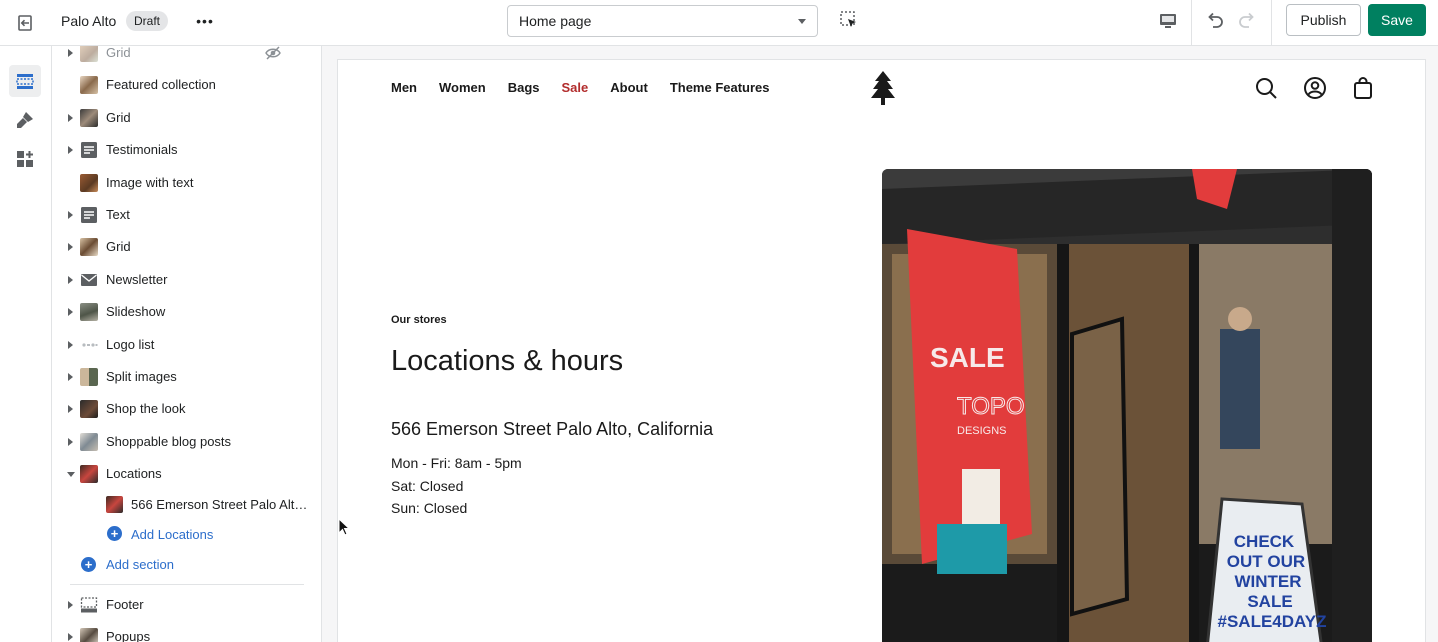  I want to click on section-item-slideshow: Slideshow, so click(186, 312).